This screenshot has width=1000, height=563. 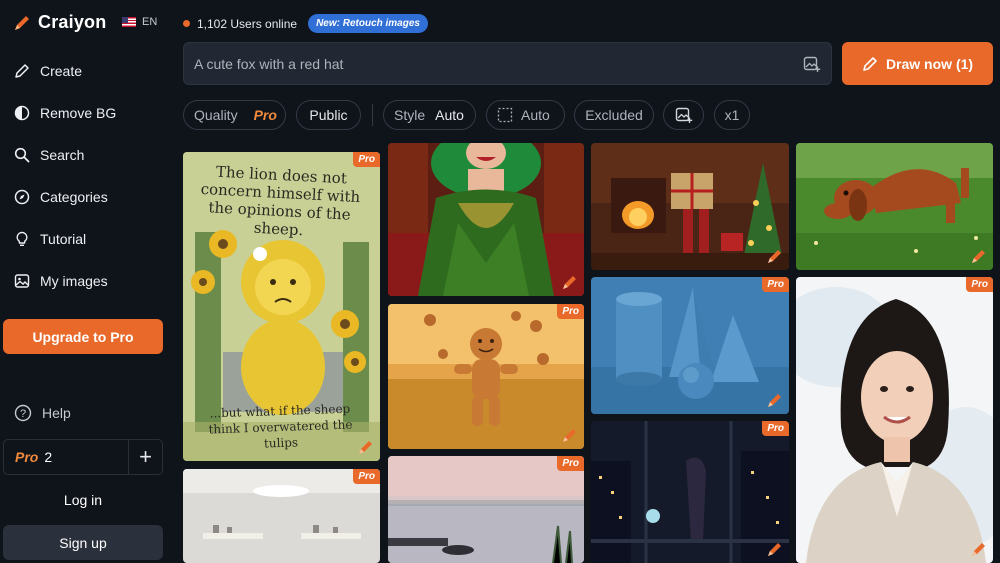 I want to click on style-value: Auto, so click(x=449, y=115).